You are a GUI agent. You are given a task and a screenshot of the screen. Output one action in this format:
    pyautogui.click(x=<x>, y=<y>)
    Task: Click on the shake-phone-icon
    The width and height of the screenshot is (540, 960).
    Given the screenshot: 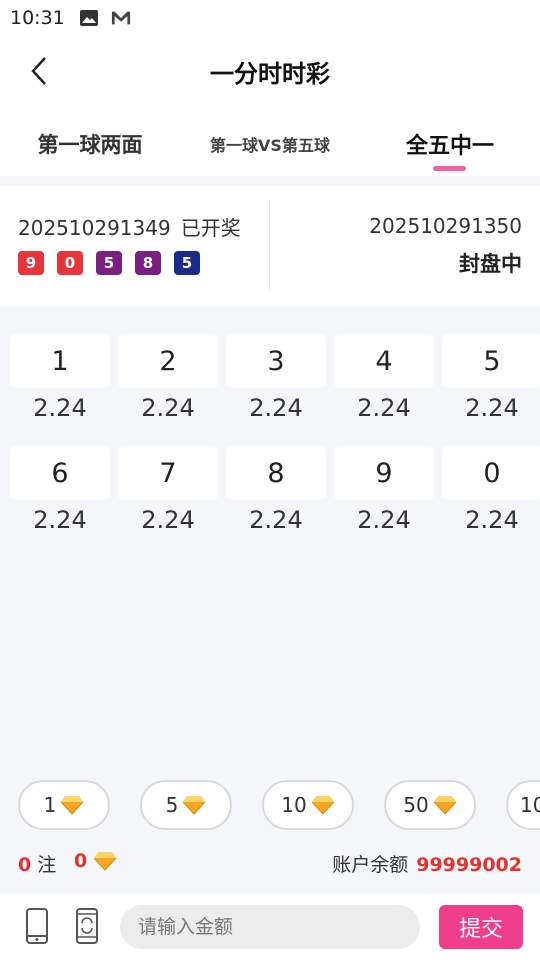 What is the action you would take?
    pyautogui.click(x=87, y=926)
    